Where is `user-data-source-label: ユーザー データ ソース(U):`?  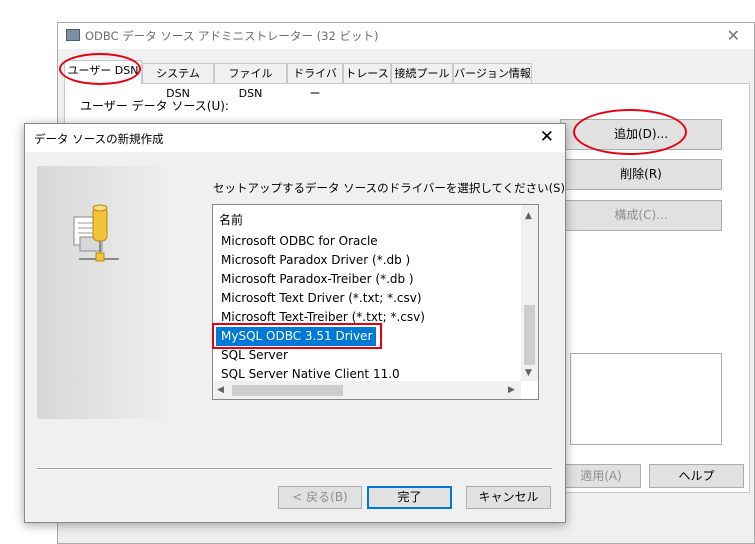
user-data-source-label: ユーザー データ ソース(U): is located at coordinates (154, 106).